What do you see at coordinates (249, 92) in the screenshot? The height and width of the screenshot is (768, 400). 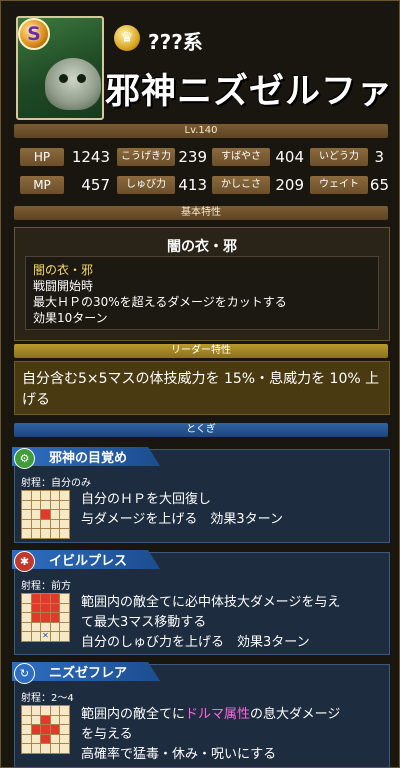 I see `monster-name: 邪神ニズゼルファ` at bounding box center [249, 92].